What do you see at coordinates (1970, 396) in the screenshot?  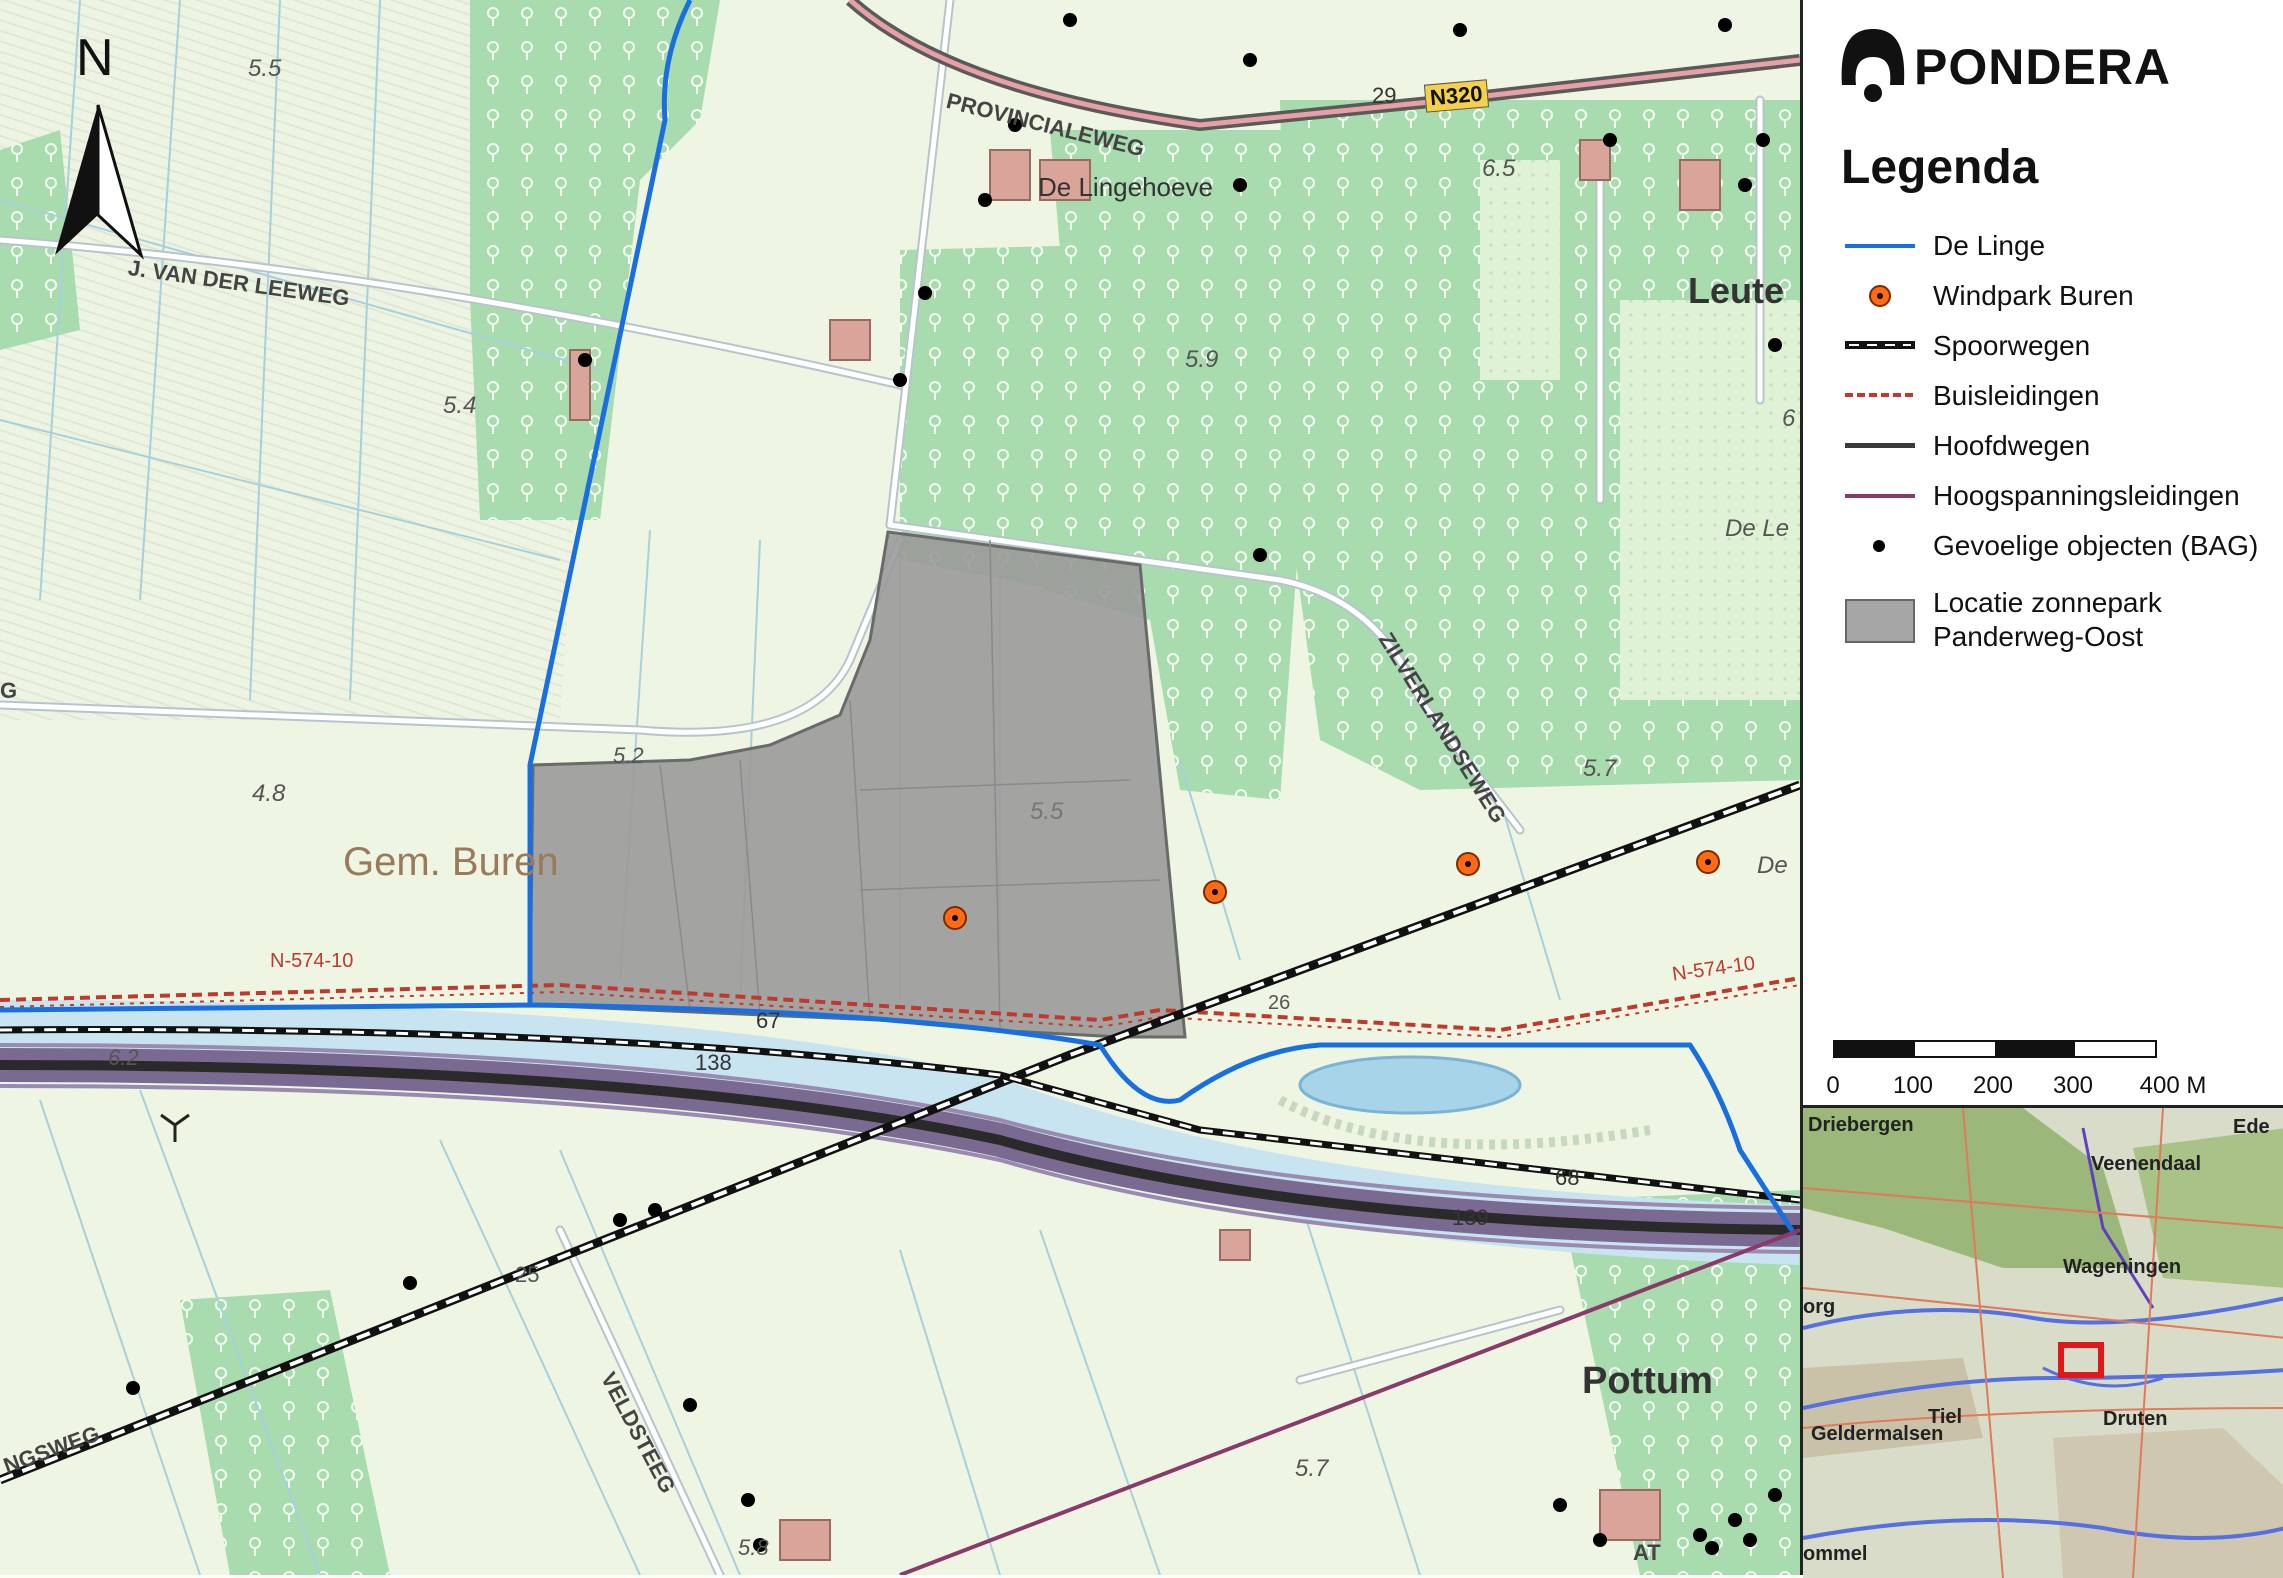 I see `legend-item-buisleidingen: Buisleidingen` at bounding box center [1970, 396].